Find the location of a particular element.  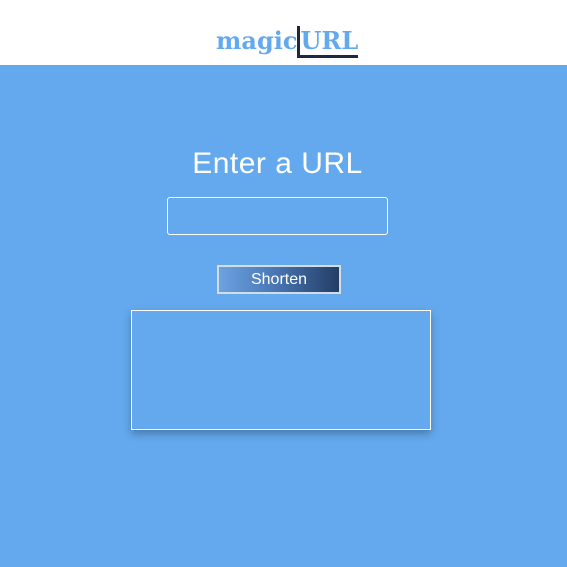

page-title: Enter a URL is located at coordinates (277, 163).